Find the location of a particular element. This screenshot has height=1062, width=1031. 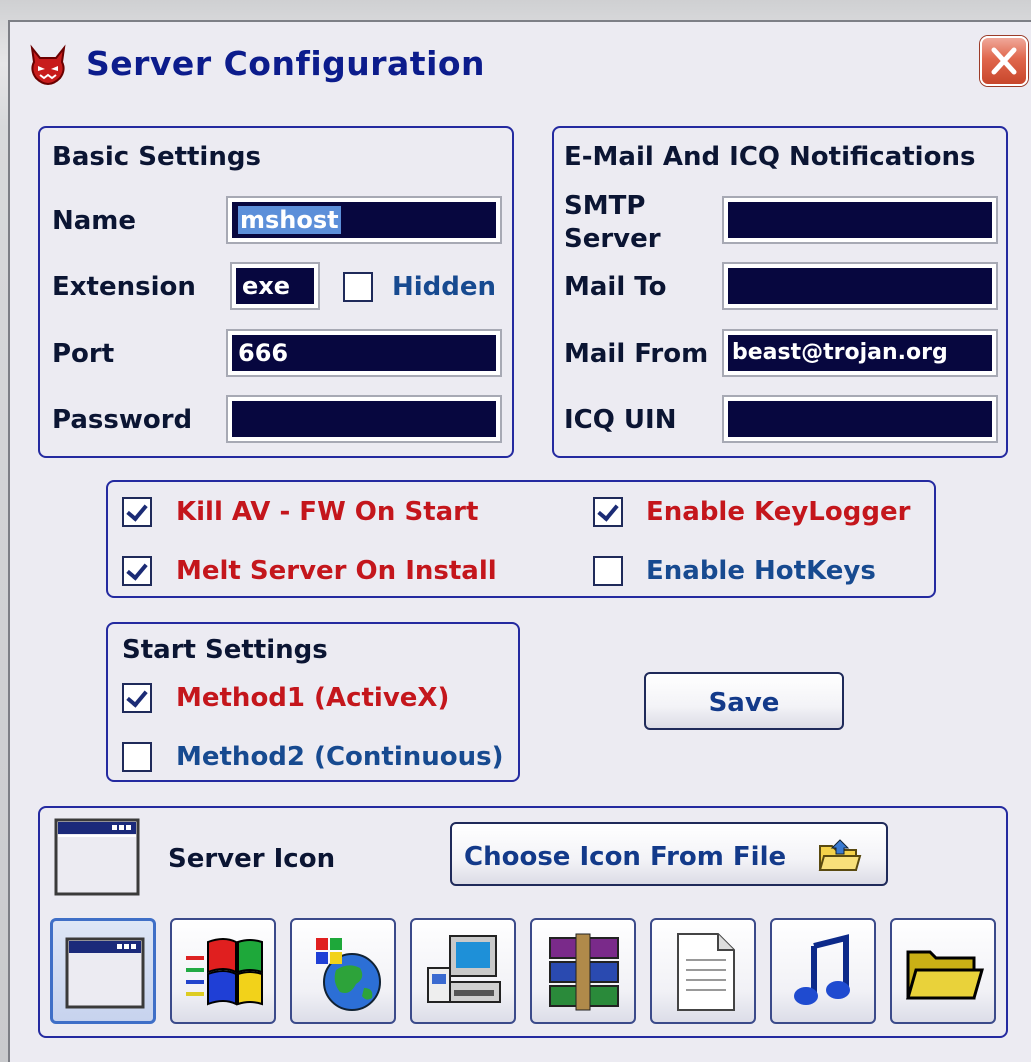

icon-choice-folder is located at coordinates (943, 971).